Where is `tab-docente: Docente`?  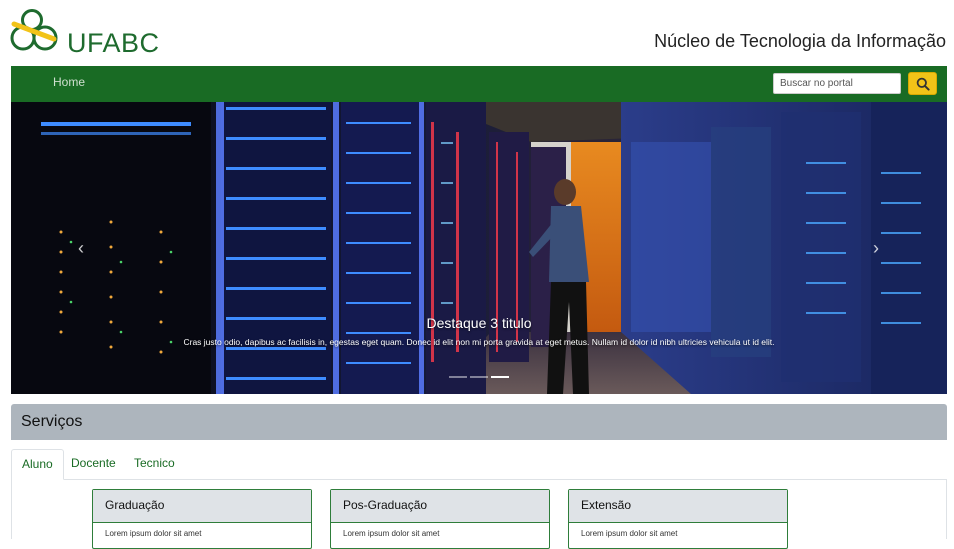 tab-docente: Docente is located at coordinates (93, 463).